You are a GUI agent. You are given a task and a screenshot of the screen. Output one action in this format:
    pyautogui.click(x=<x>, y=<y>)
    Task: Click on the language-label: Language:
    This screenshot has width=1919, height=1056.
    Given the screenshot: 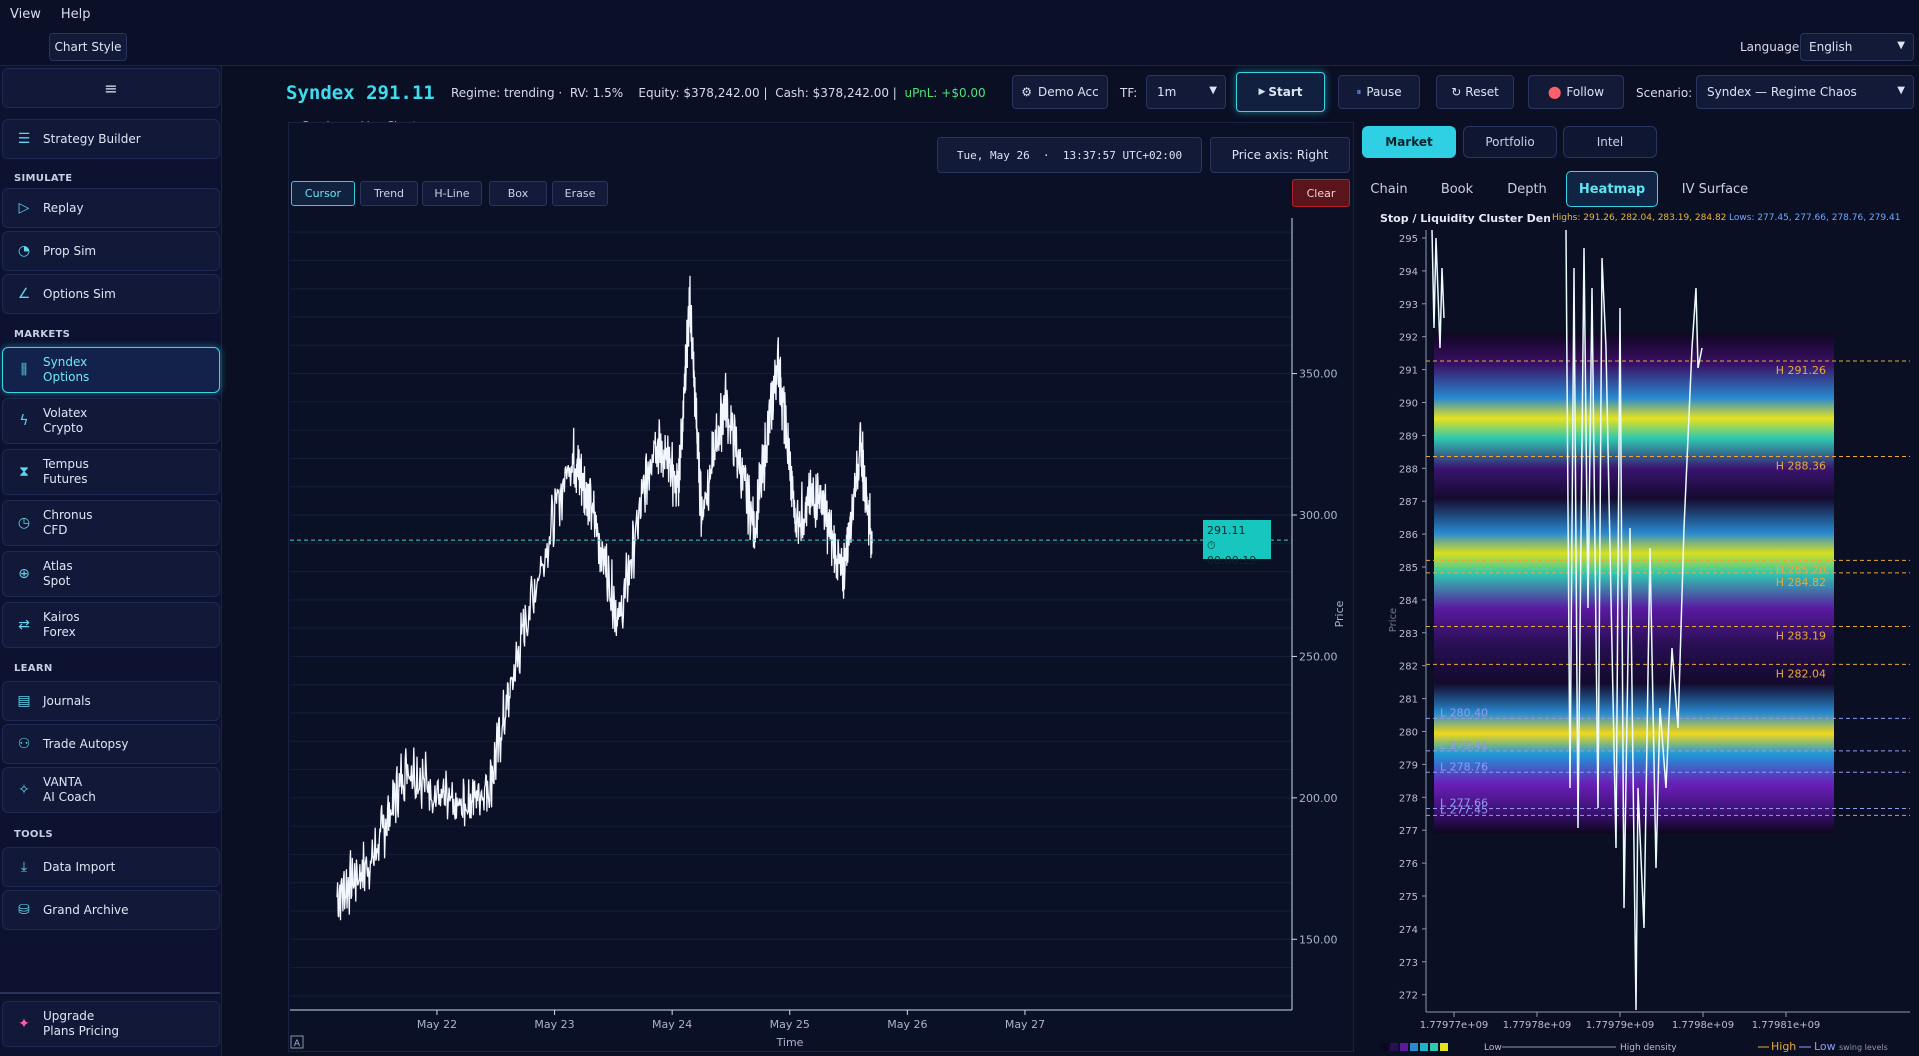 What is the action you would take?
    pyautogui.click(x=1772, y=47)
    